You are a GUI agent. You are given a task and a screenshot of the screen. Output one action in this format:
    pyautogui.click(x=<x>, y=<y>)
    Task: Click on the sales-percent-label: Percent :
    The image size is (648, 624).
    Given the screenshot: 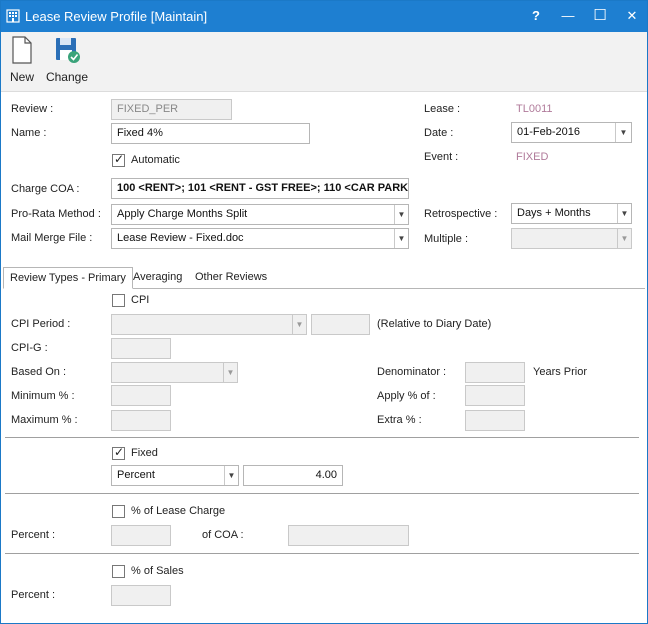 What is the action you would take?
    pyautogui.click(x=33, y=595)
    